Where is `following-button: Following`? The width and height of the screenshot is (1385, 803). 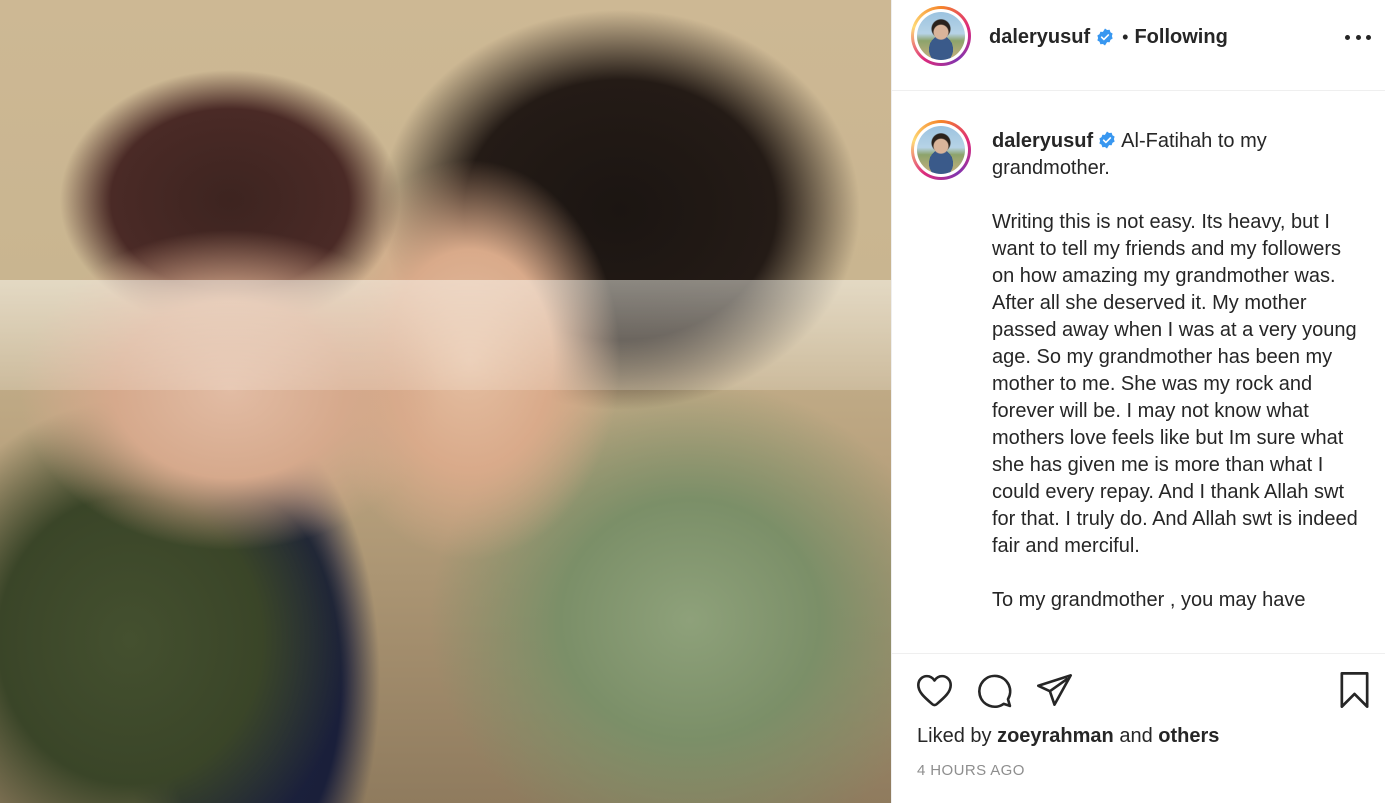 following-button: Following is located at coordinates (1180, 37).